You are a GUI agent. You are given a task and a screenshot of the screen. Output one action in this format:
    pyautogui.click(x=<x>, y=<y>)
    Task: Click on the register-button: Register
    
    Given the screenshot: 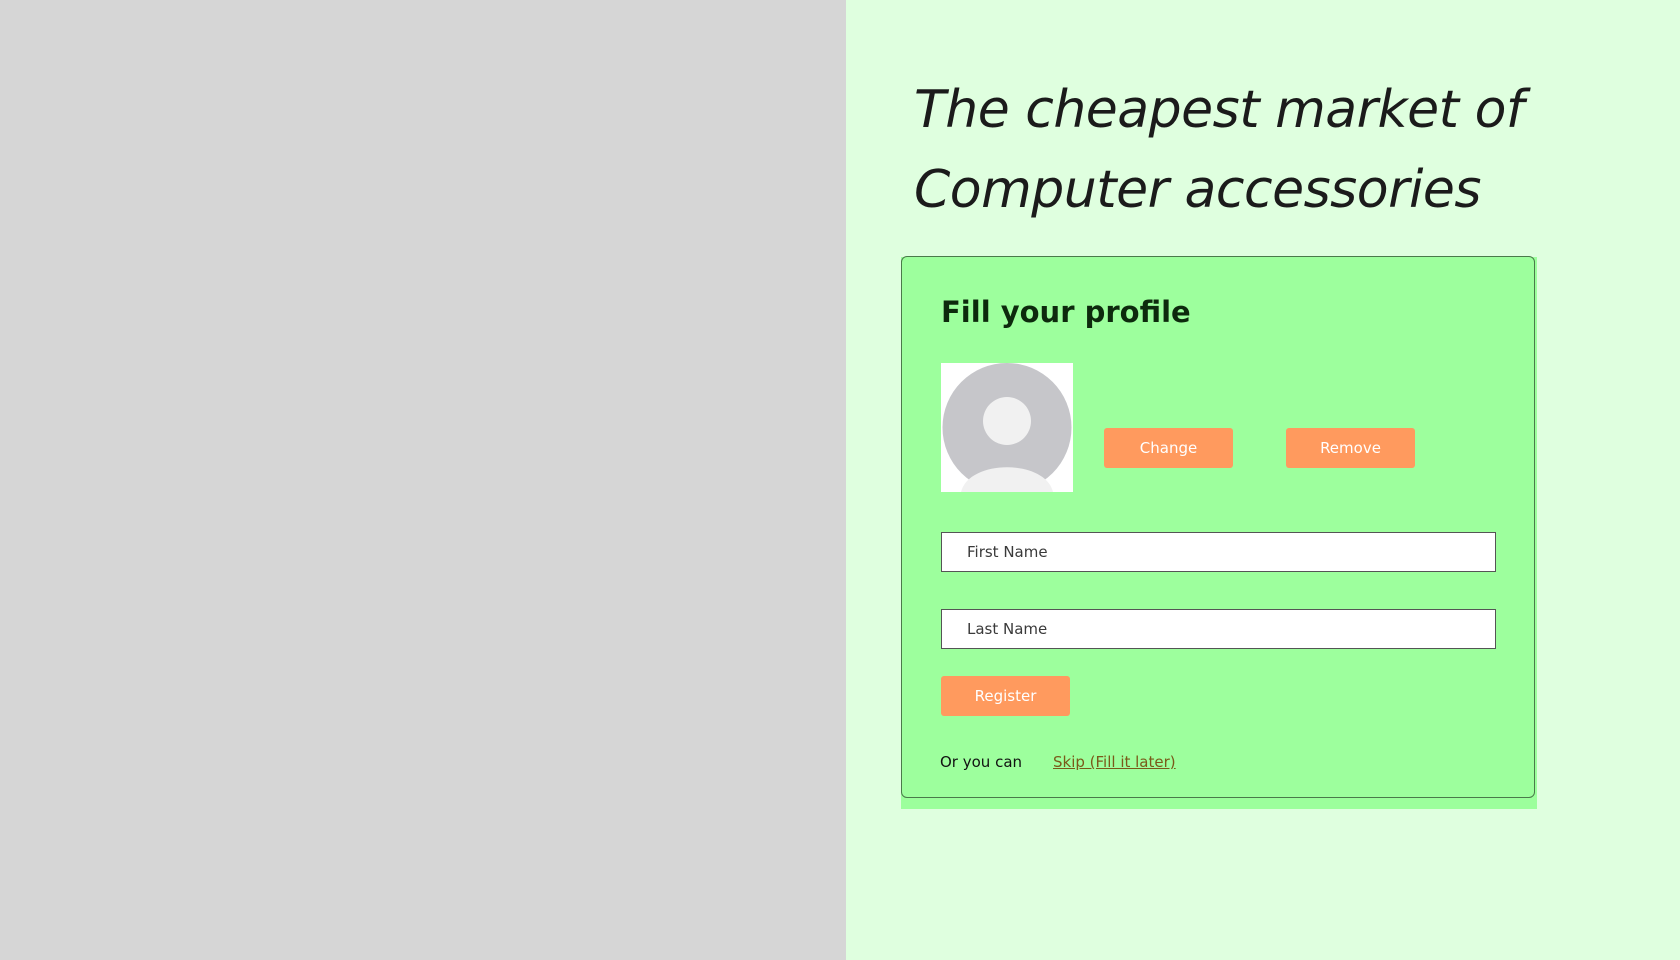 What is the action you would take?
    pyautogui.click(x=1005, y=696)
    